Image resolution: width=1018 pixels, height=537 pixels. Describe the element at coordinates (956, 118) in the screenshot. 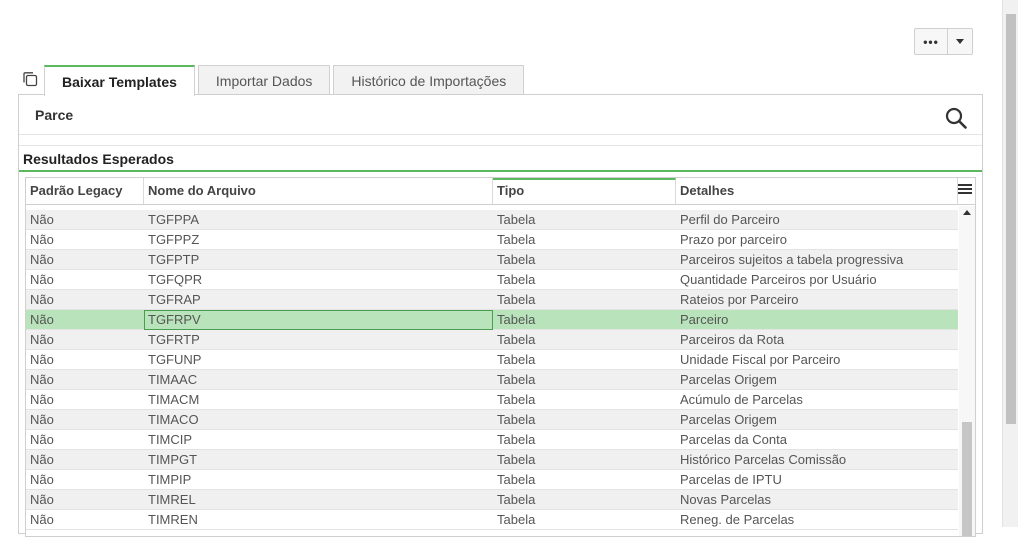

I see `search-icon` at that location.